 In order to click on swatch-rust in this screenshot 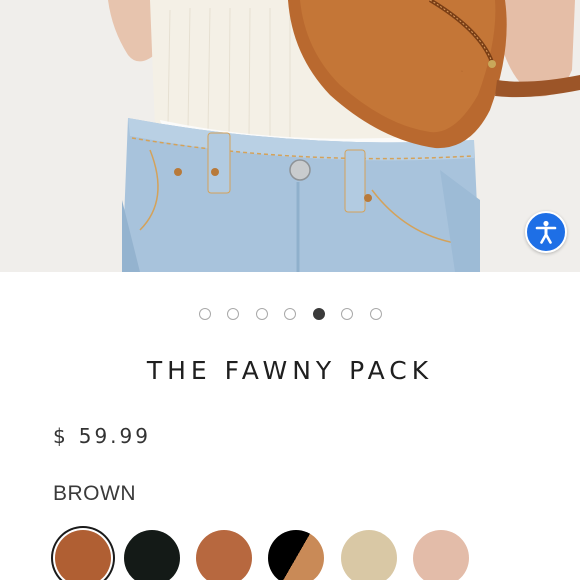, I will do `click(224, 555)`.